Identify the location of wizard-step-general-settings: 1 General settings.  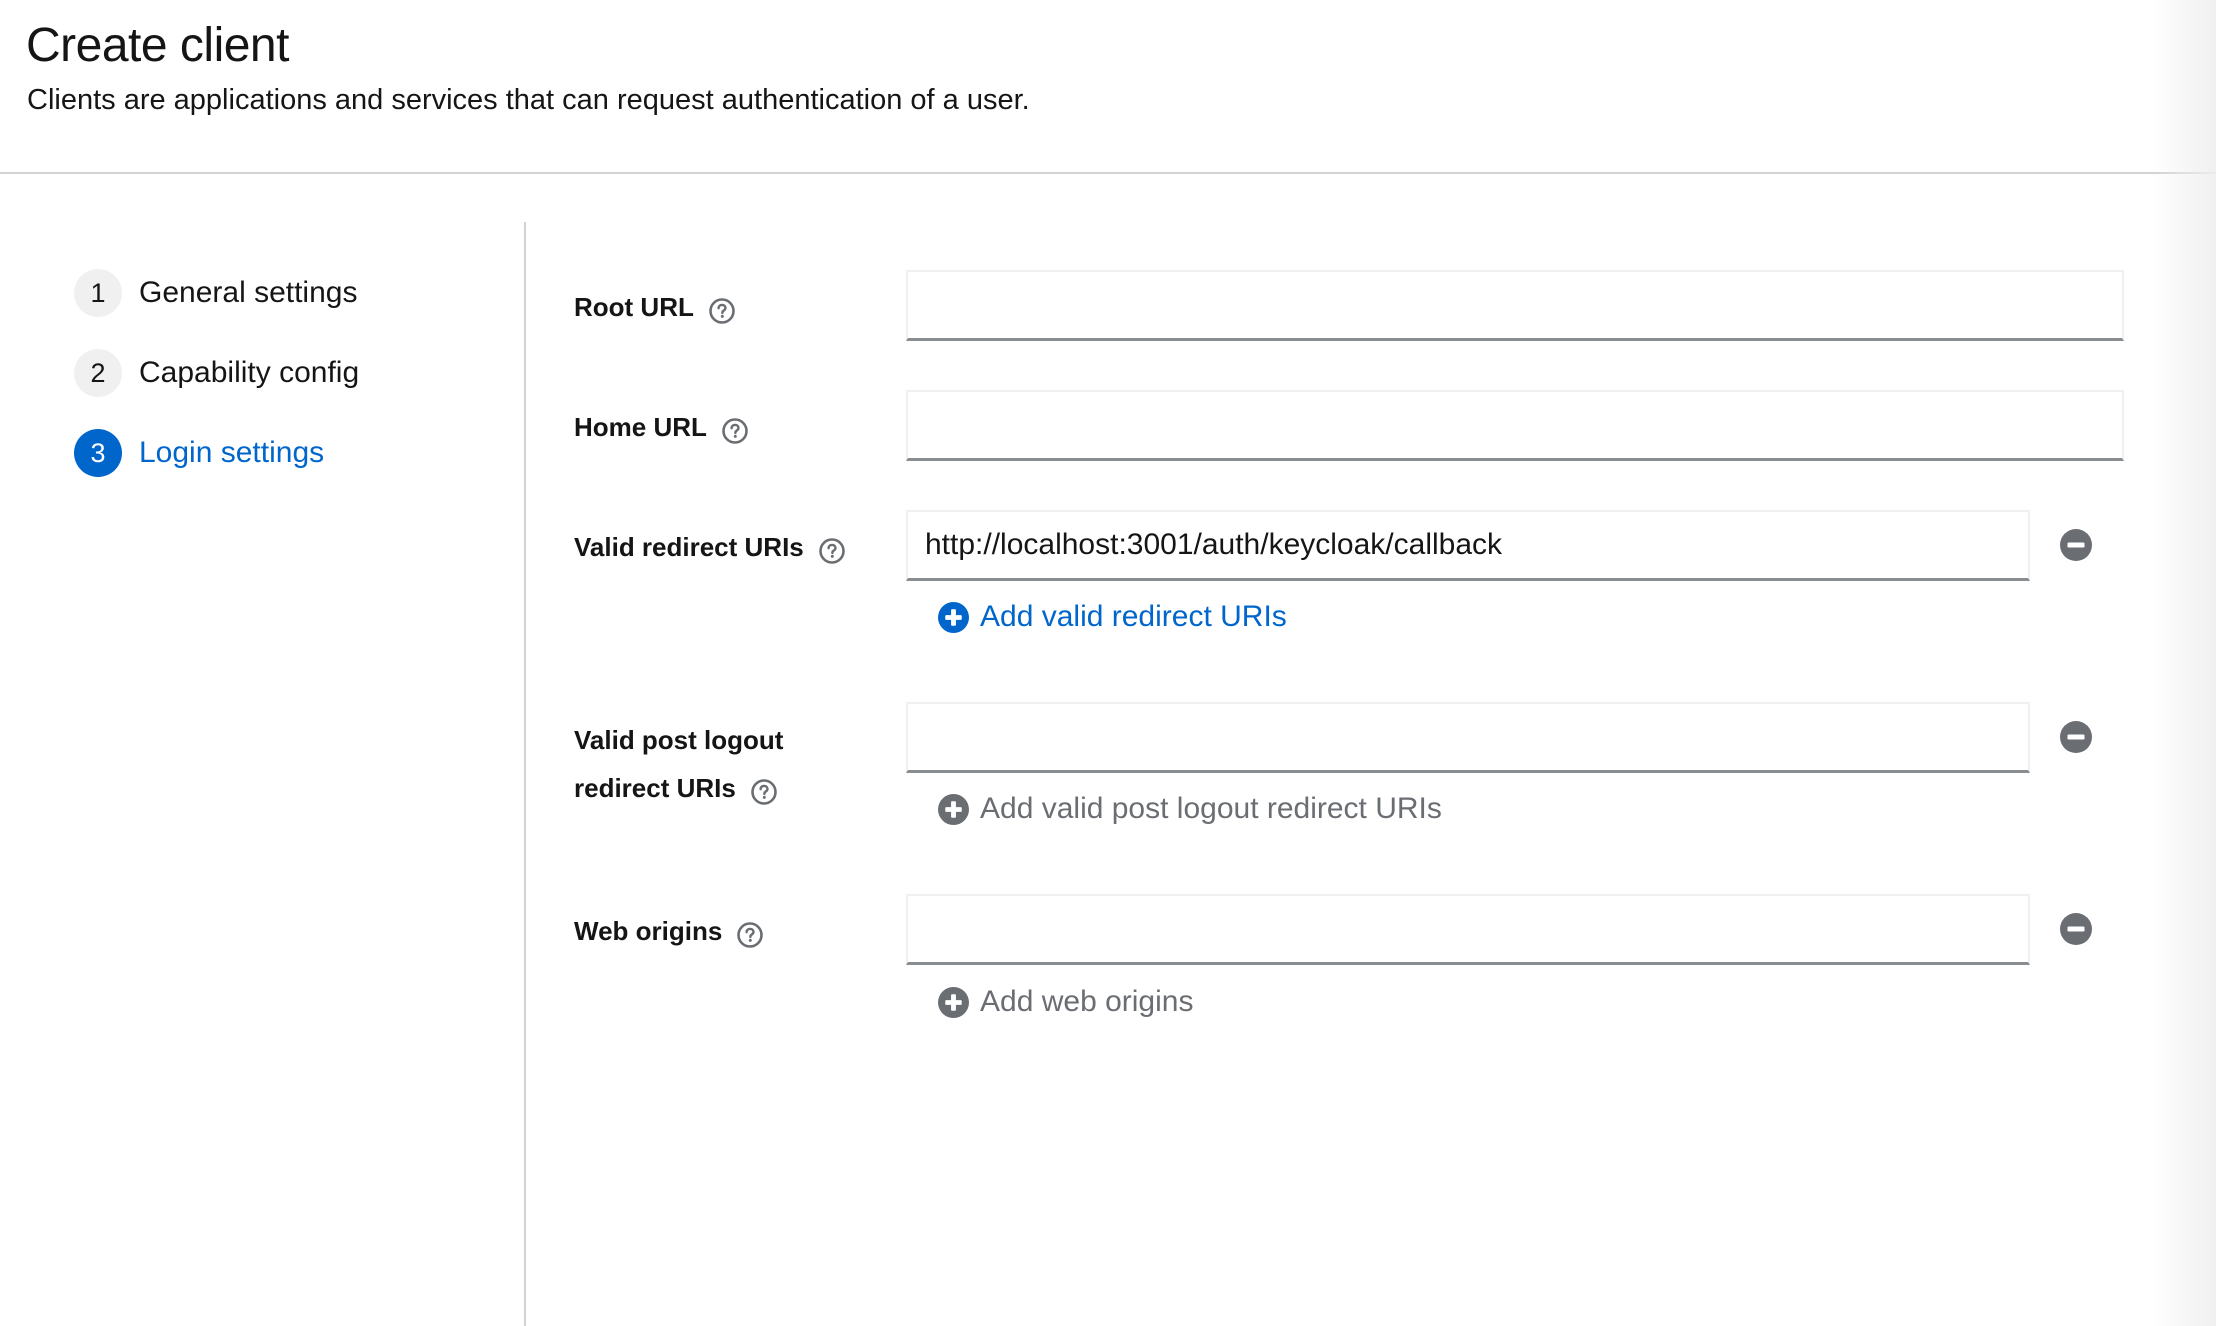
(215, 293).